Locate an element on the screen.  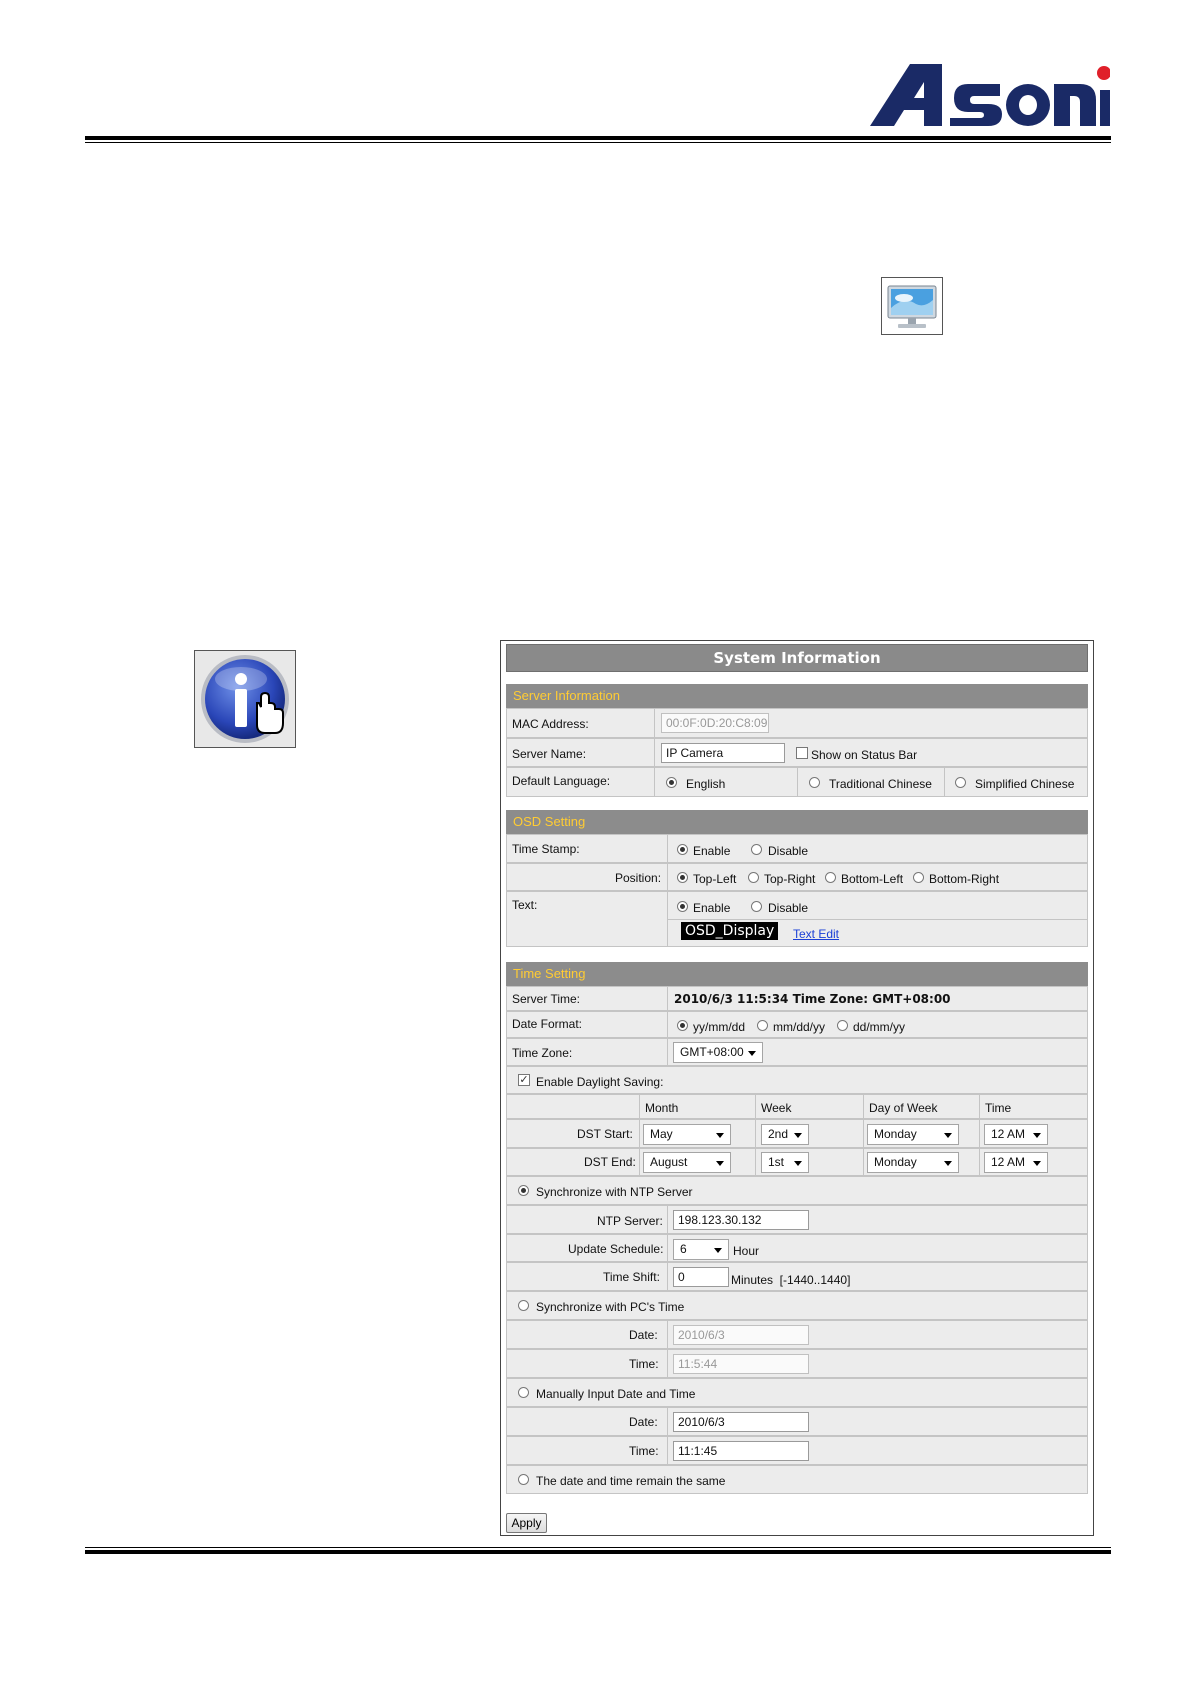
position-top-left-radio is located at coordinates (682, 877).